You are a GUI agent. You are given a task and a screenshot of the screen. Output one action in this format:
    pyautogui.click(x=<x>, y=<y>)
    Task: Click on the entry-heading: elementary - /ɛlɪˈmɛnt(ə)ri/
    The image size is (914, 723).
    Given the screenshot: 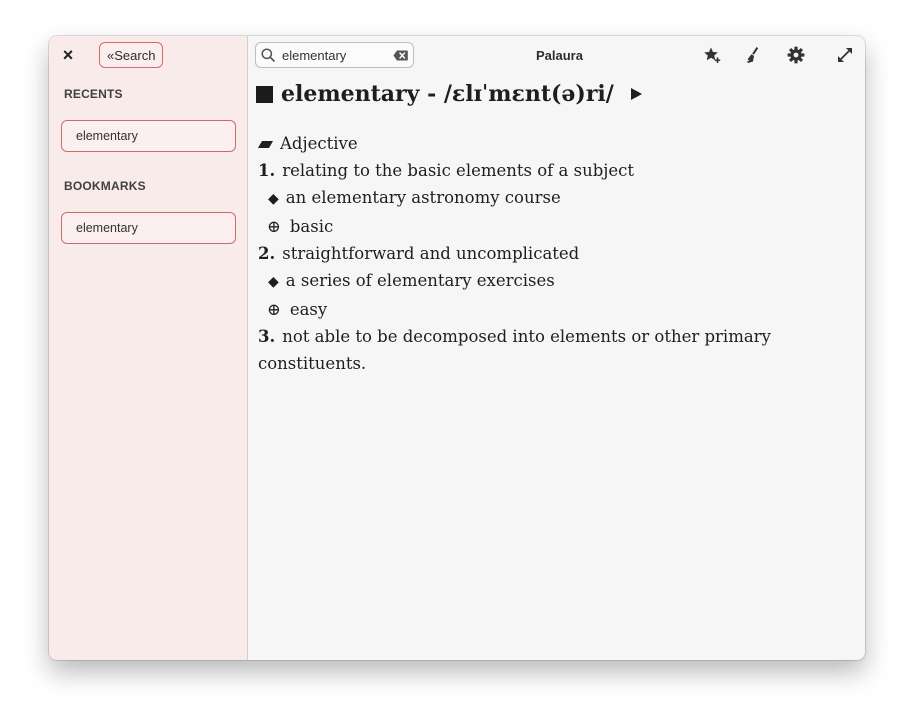 What is the action you would take?
    pyautogui.click(x=555, y=94)
    